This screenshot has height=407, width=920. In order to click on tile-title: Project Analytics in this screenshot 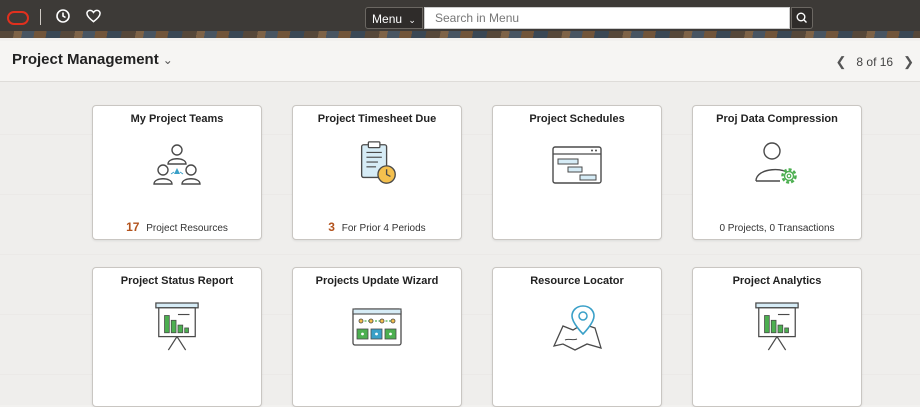, I will do `click(777, 281)`.